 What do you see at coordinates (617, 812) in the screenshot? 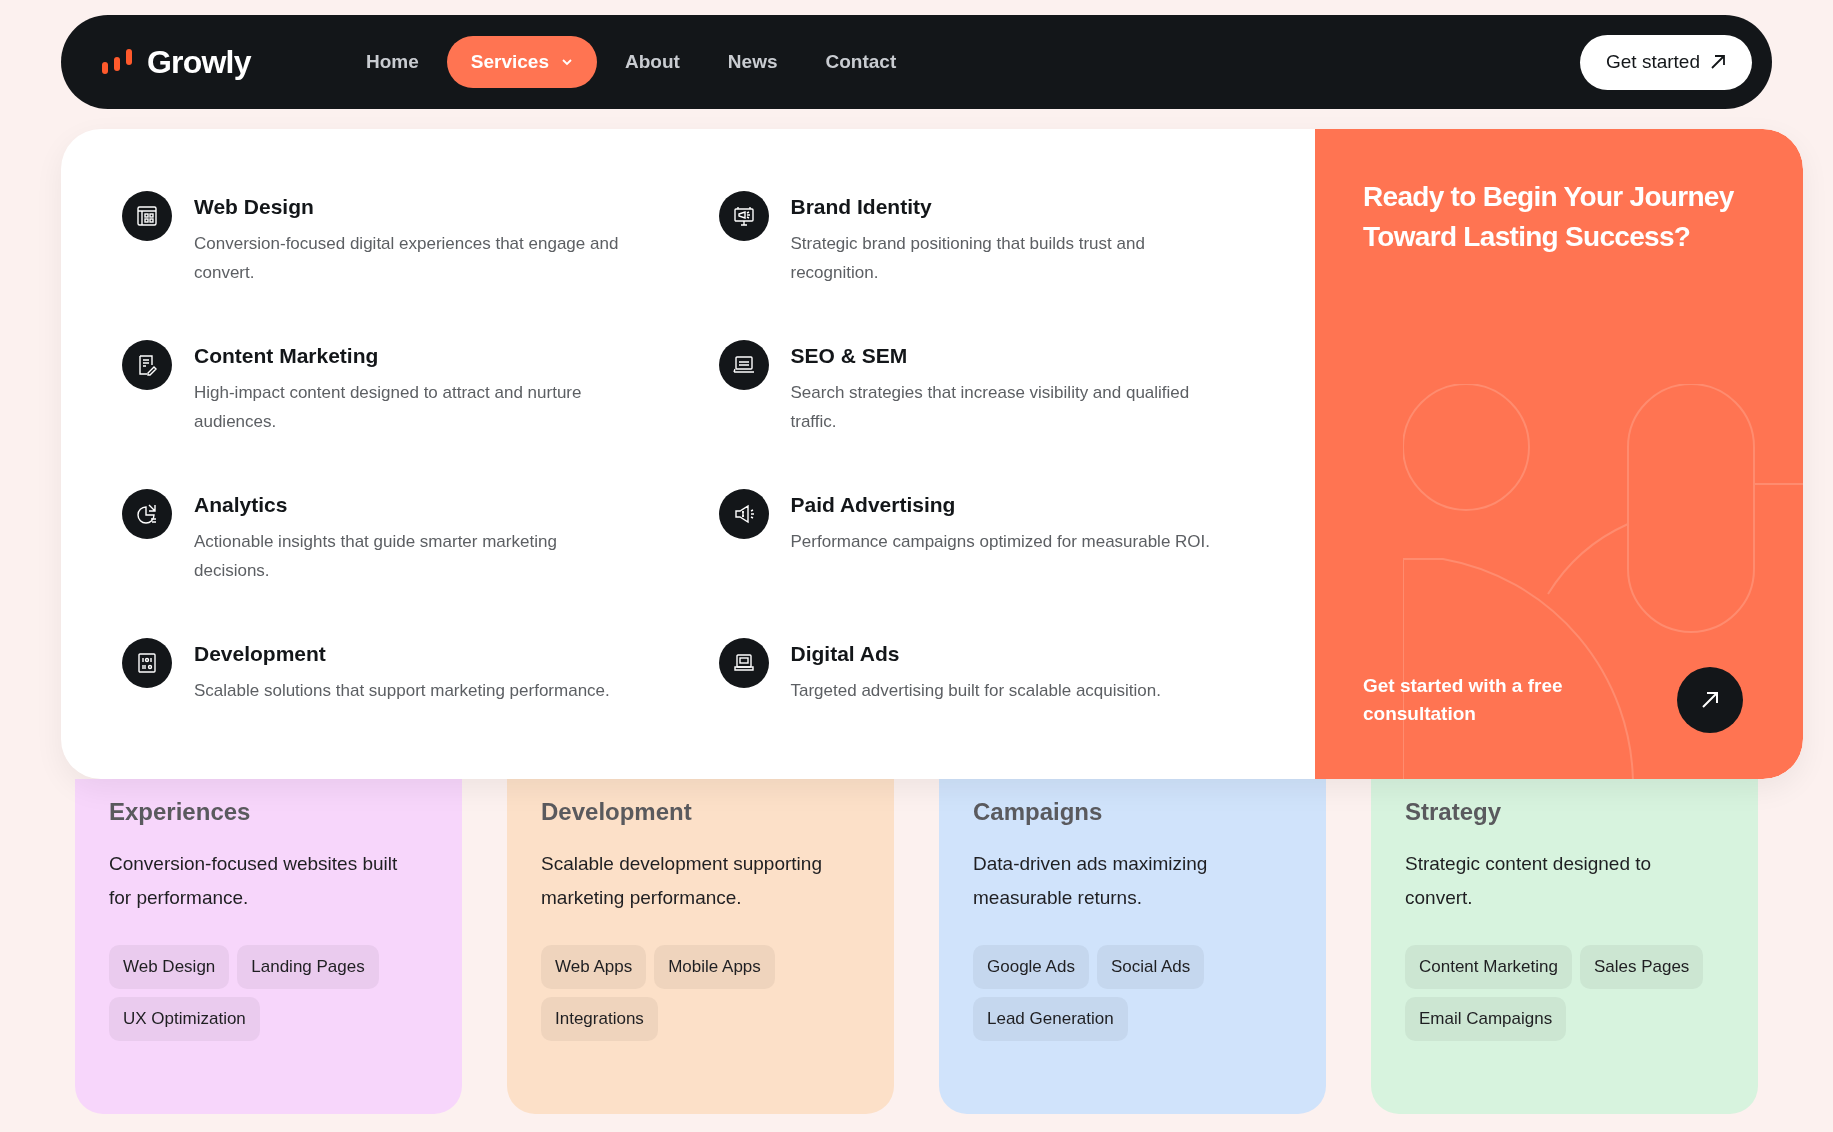
I see `card-title: Development` at bounding box center [617, 812].